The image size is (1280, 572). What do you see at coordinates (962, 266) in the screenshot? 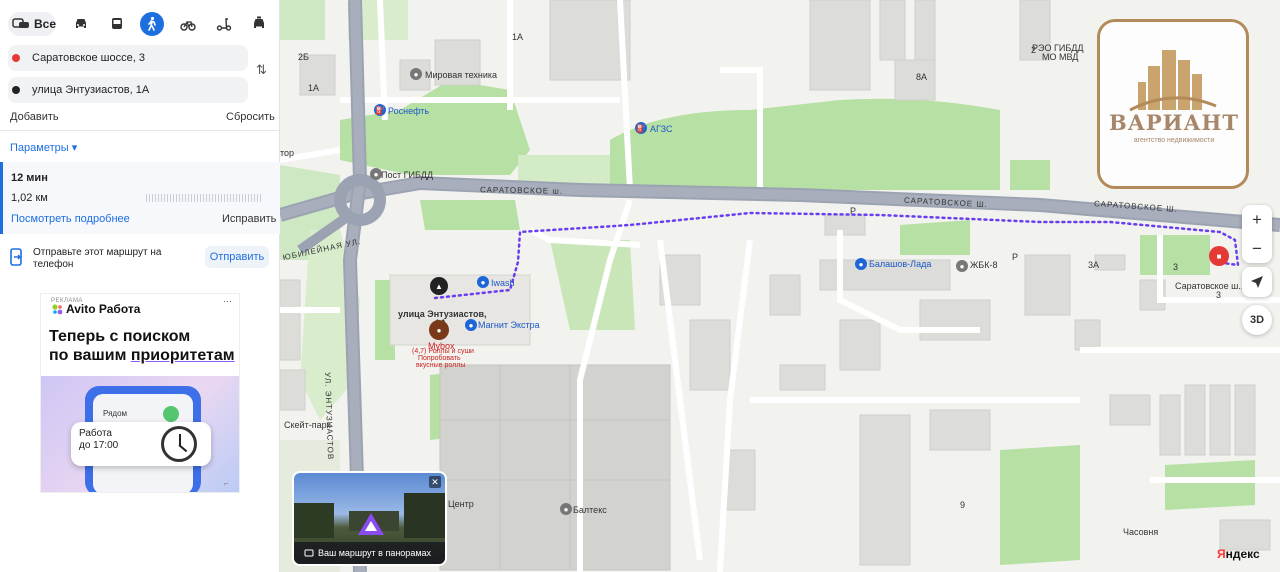
I see `factory-icon: ●` at bounding box center [962, 266].